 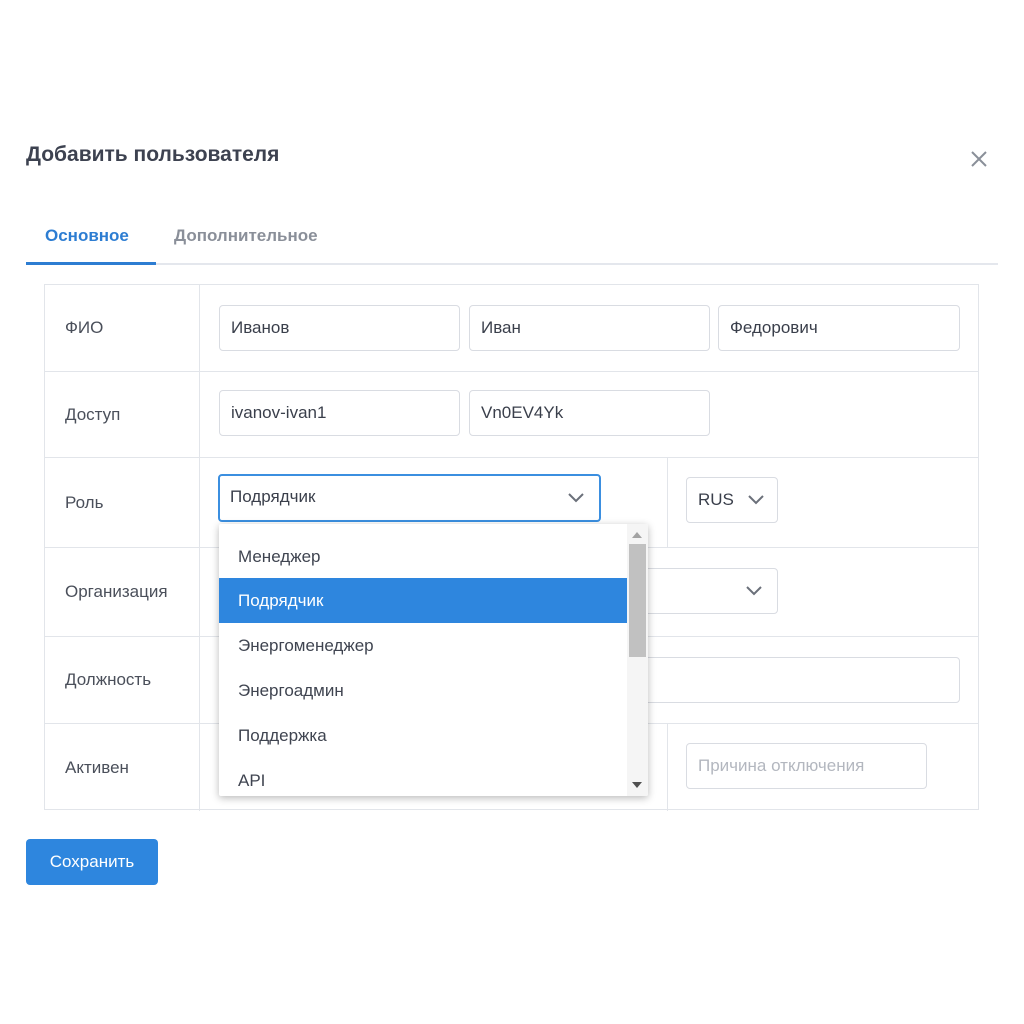 I want to click on modal-title: Добавить пользователя, so click(x=153, y=154).